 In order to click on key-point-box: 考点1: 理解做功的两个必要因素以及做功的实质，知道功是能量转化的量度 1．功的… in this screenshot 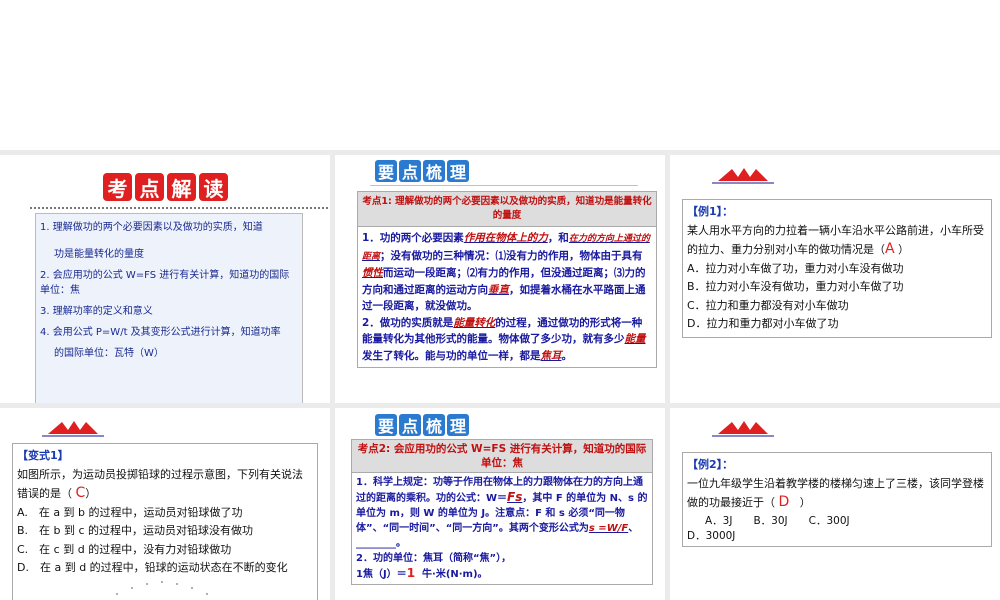, I will do `click(507, 279)`.